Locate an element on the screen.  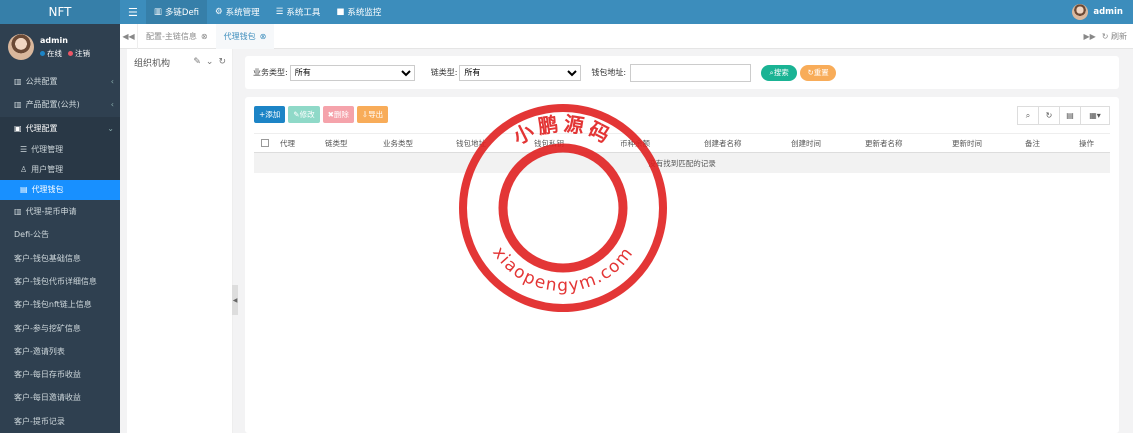
top-nav: ☰ ▥ 多链Defi ⚙ 系统管理 ☰ 系统工具 ■ 系统监控 is located at coordinates (254, 12).